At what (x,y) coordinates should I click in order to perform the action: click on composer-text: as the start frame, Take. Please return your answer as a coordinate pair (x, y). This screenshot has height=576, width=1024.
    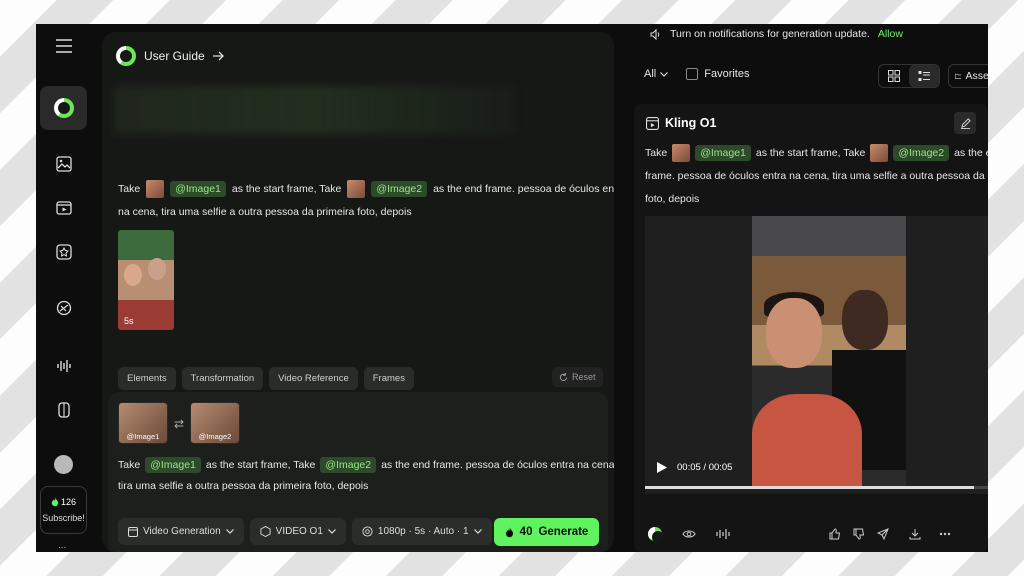
    Looking at the image, I should click on (260, 465).